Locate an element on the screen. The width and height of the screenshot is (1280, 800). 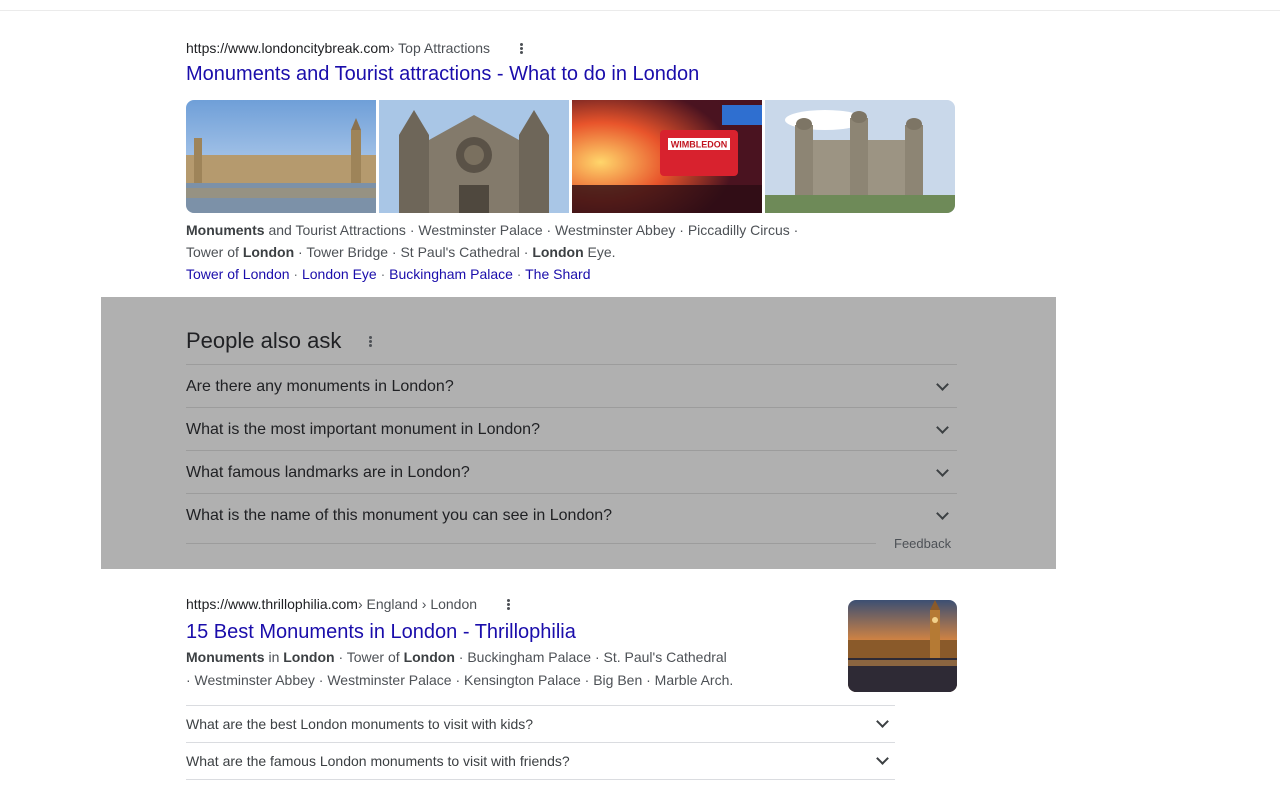
image-strip: WIMBLEDON is located at coordinates (570, 156).